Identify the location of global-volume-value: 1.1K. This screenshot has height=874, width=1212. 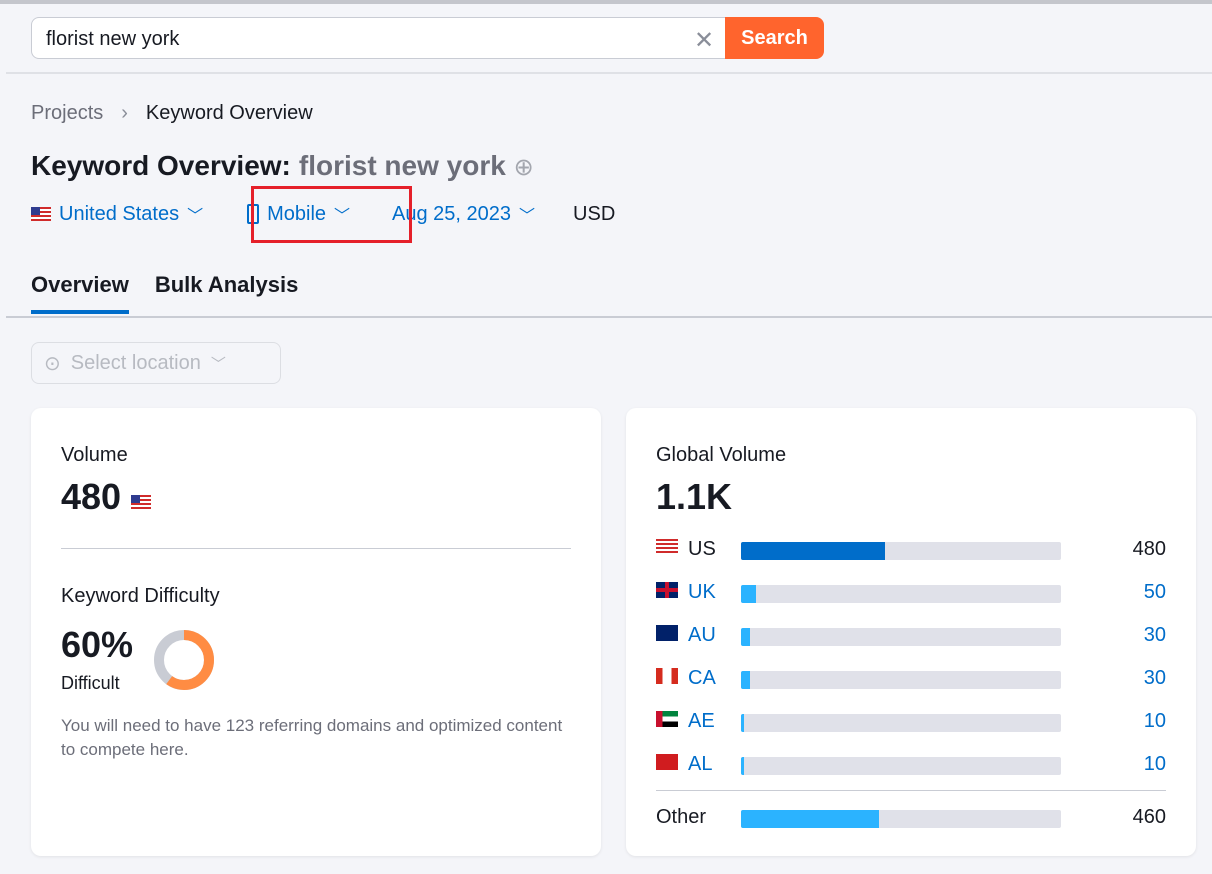
(694, 496).